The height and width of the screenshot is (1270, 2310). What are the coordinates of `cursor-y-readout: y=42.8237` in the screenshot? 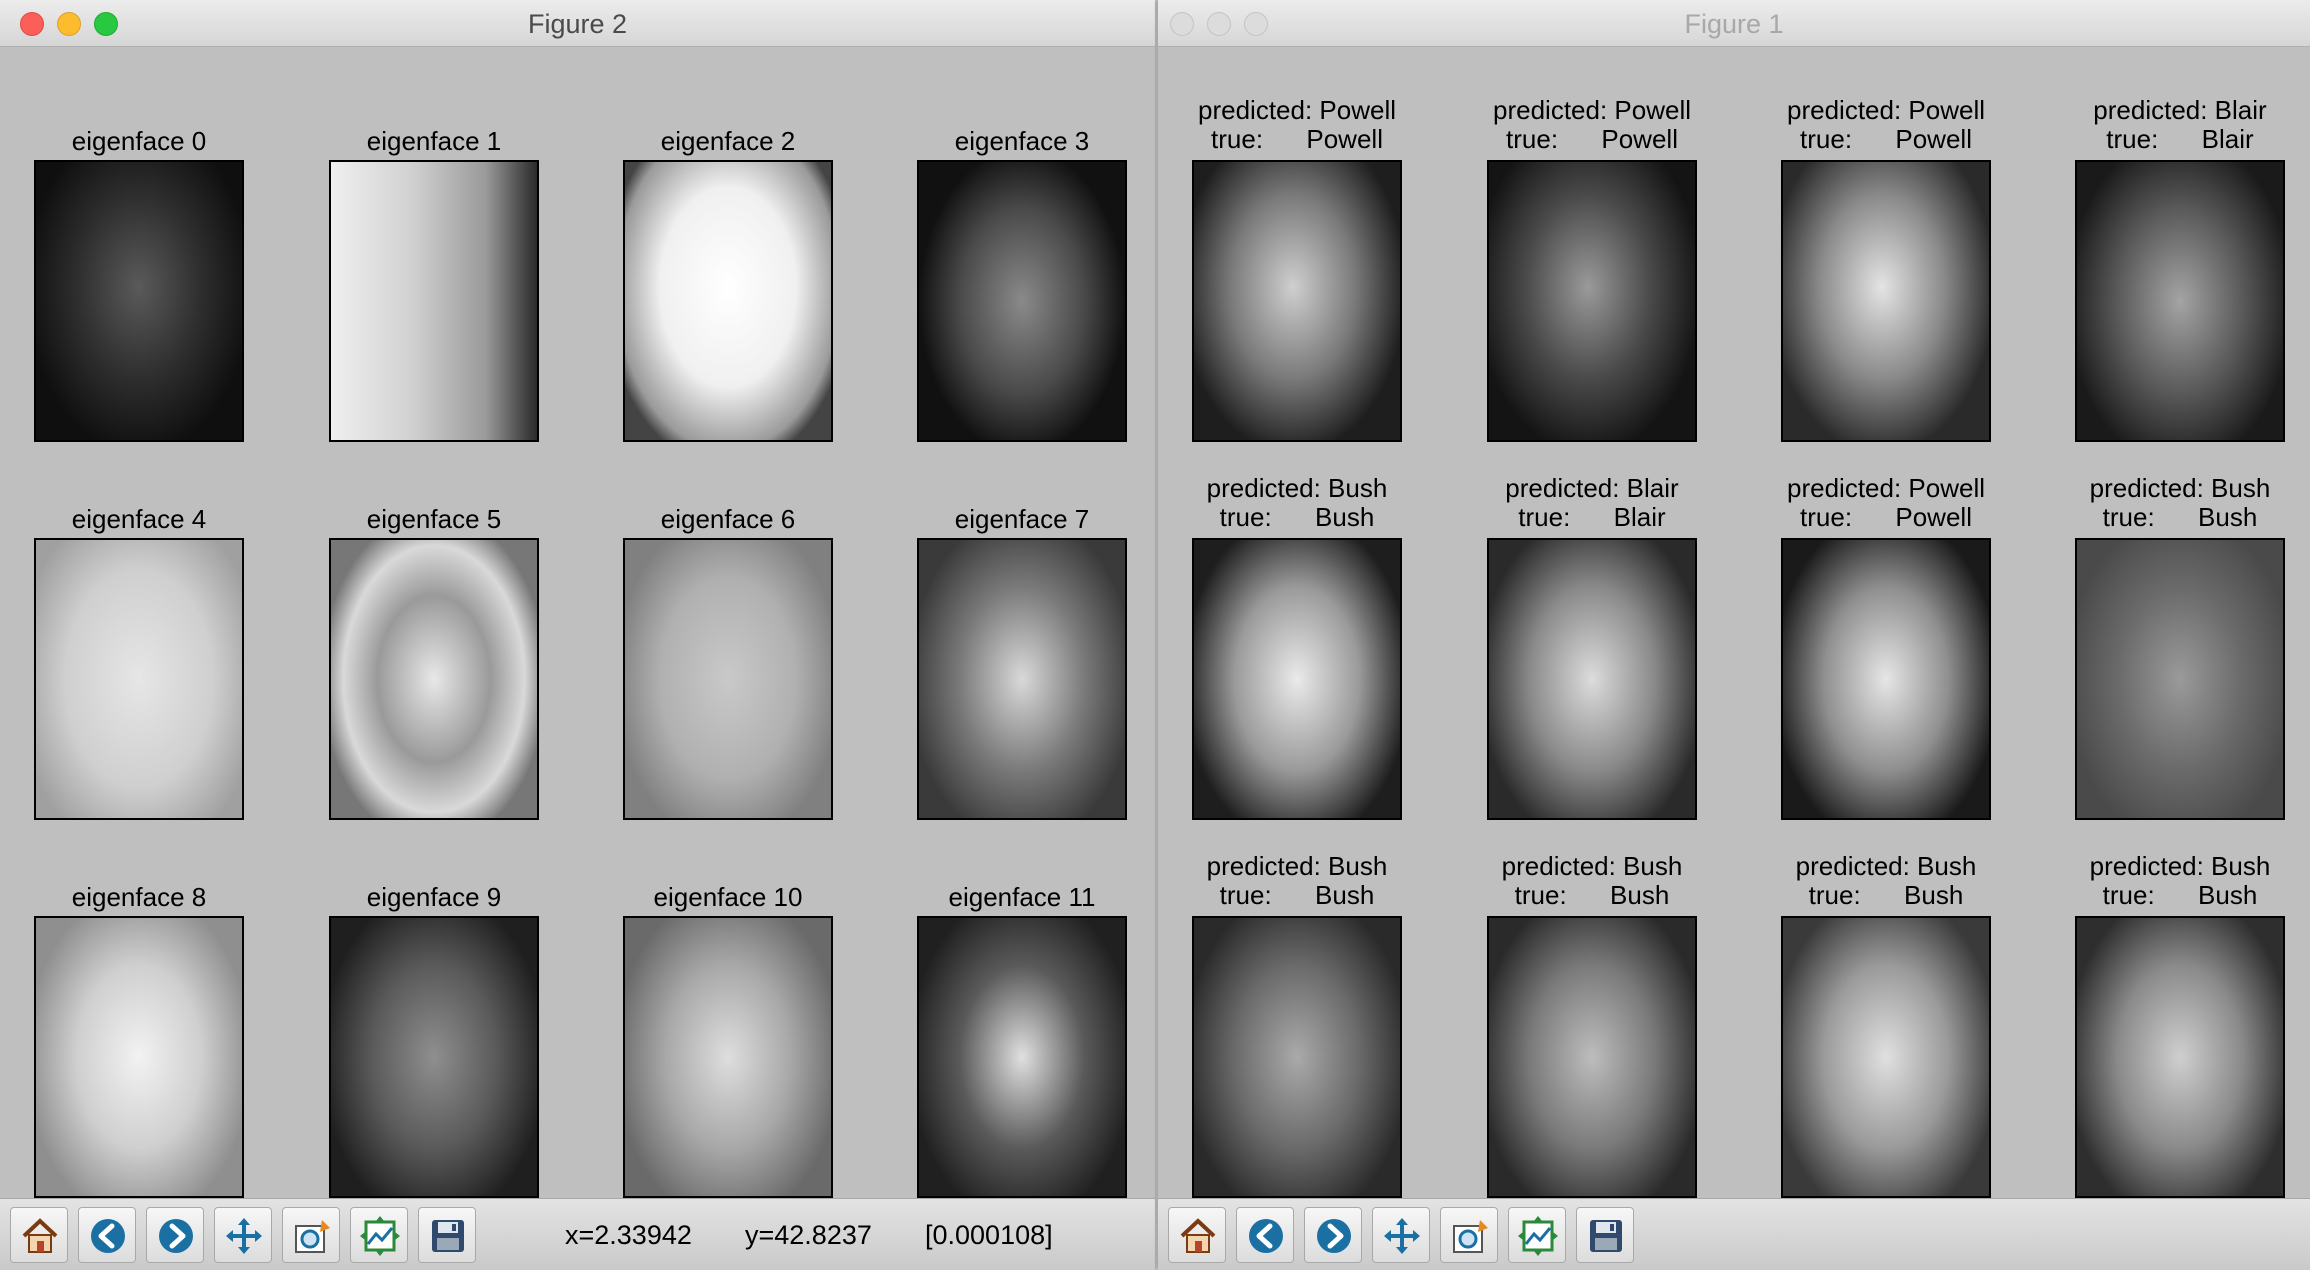 It's located at (808, 1235).